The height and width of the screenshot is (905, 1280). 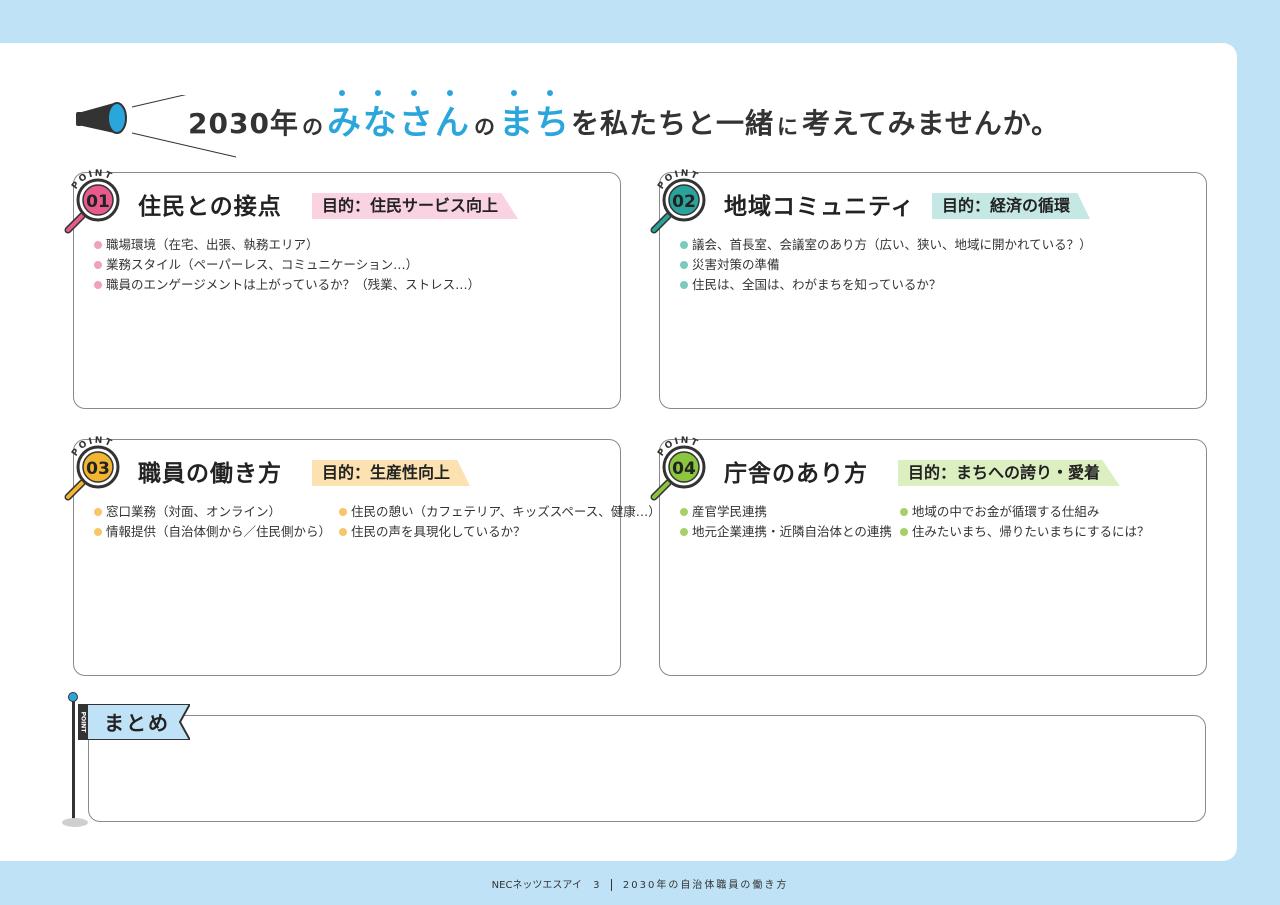 What do you see at coordinates (212, 512) in the screenshot?
I see `list-item: 窓口業務（対面、オンライン）` at bounding box center [212, 512].